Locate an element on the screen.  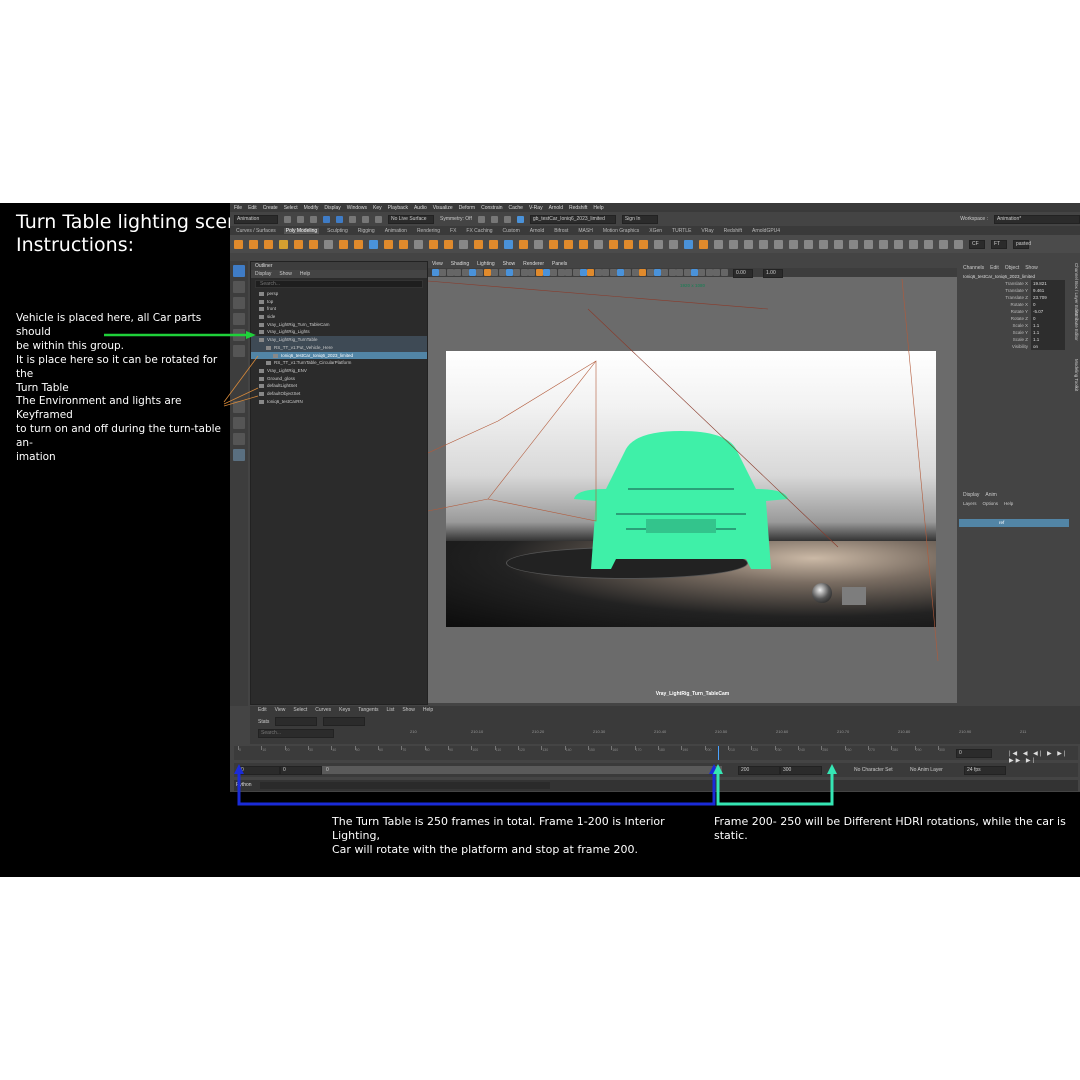
shelf-tool-1-icon is located at coordinates (238, 244).